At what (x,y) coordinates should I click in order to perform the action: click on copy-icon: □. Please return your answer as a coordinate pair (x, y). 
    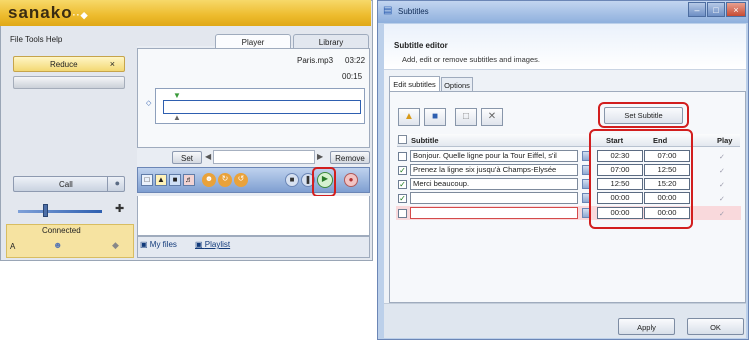
    Looking at the image, I should click on (466, 117).